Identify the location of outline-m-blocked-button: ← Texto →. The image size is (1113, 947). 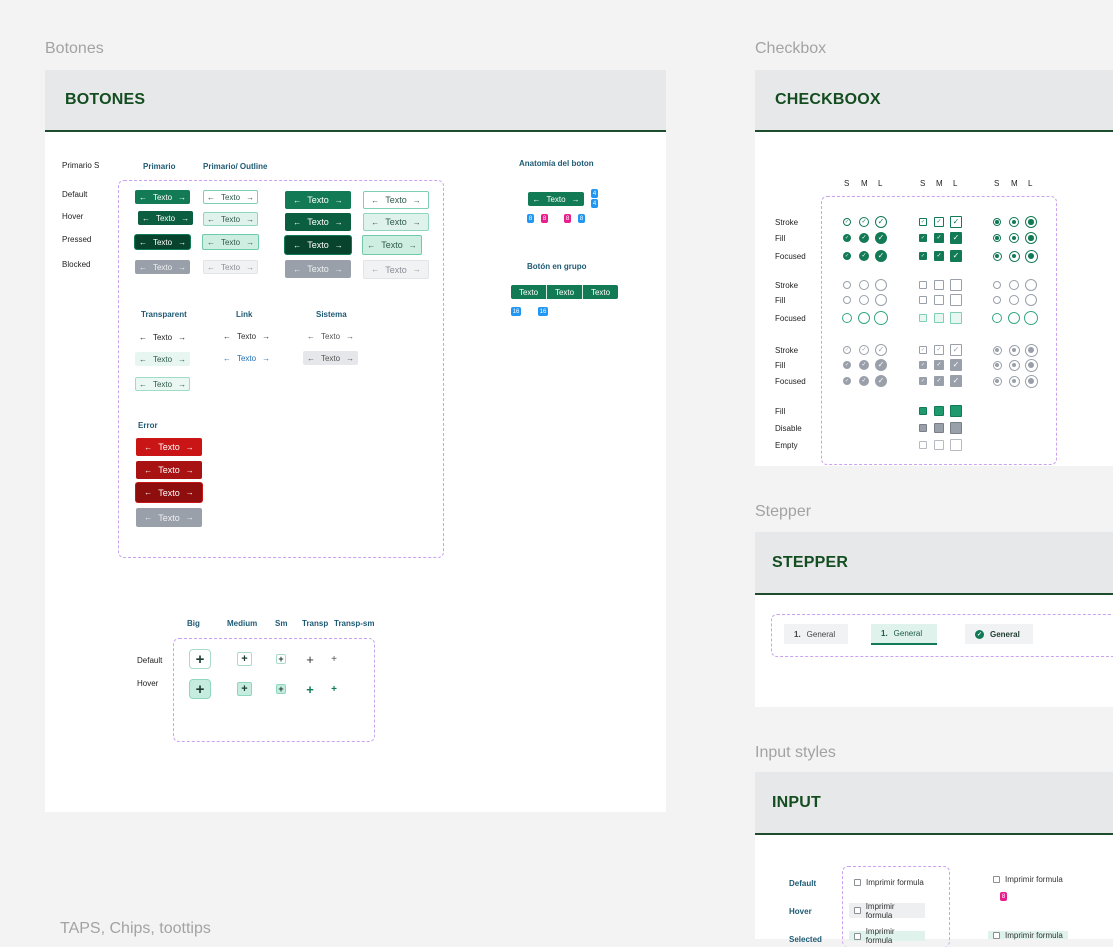
(396, 269).